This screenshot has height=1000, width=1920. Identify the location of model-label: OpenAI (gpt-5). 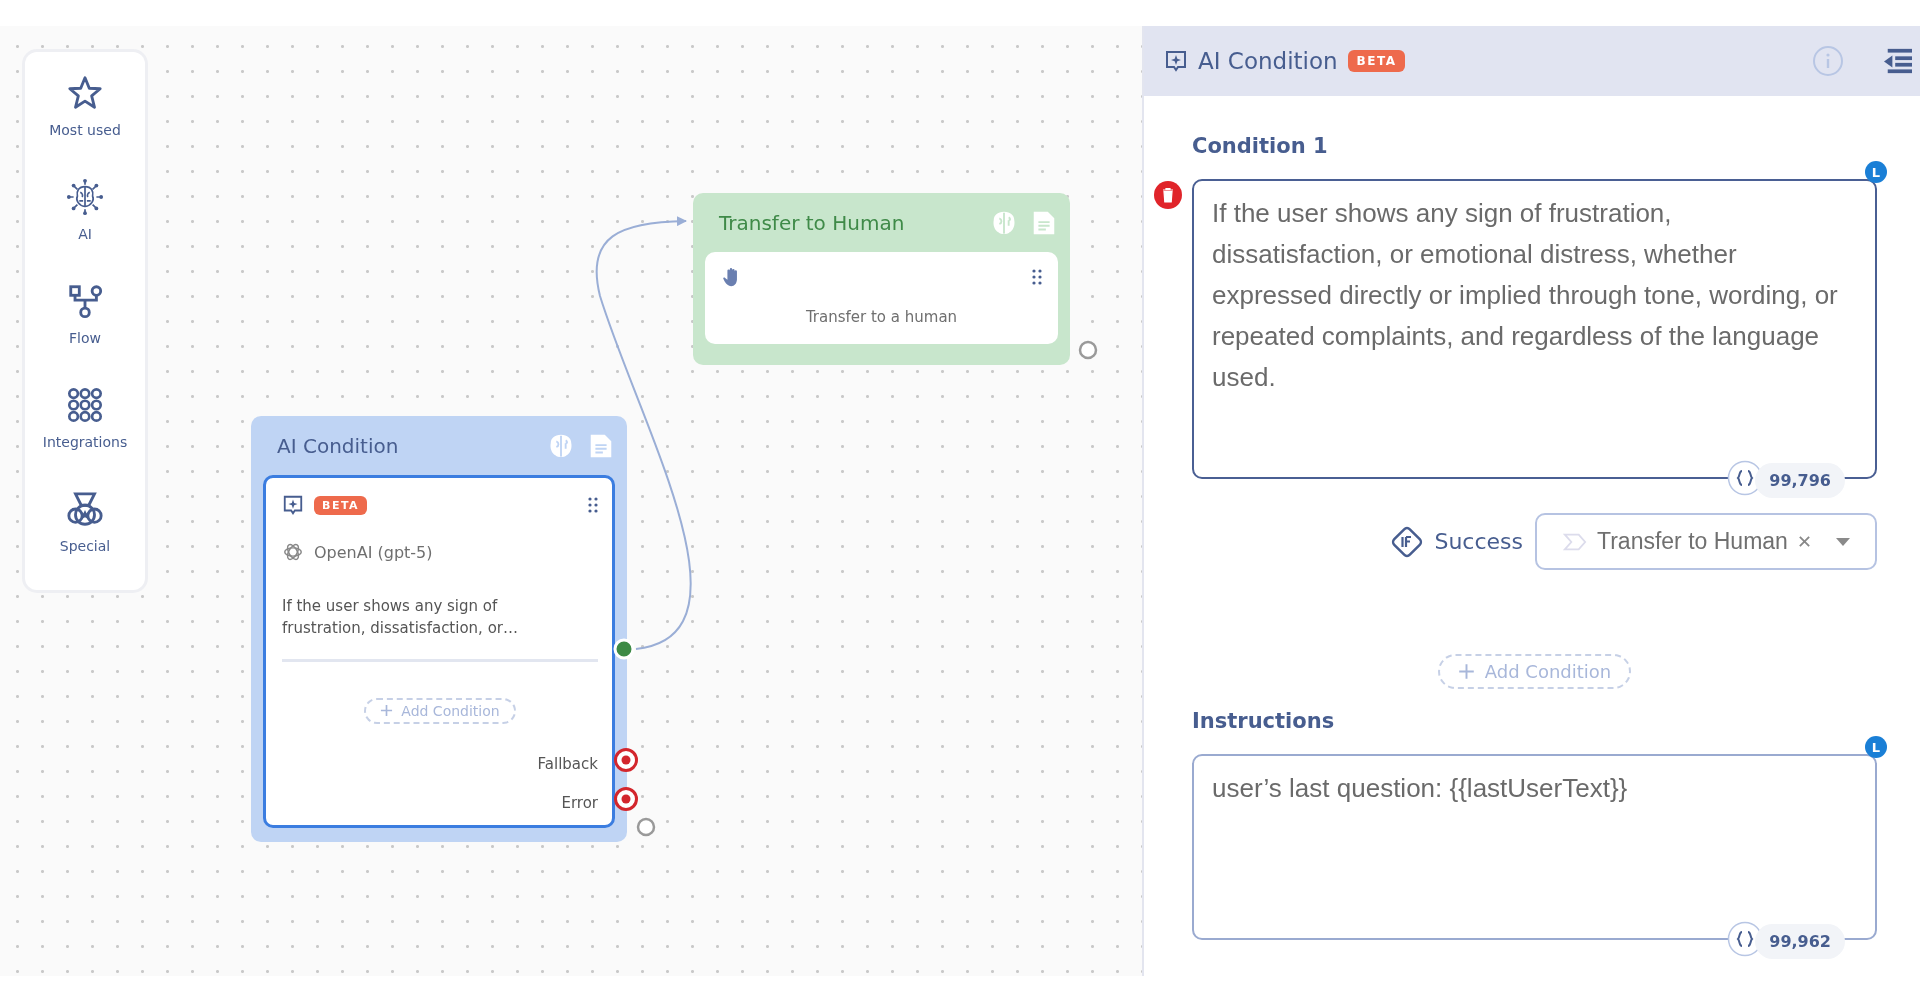
(373, 552).